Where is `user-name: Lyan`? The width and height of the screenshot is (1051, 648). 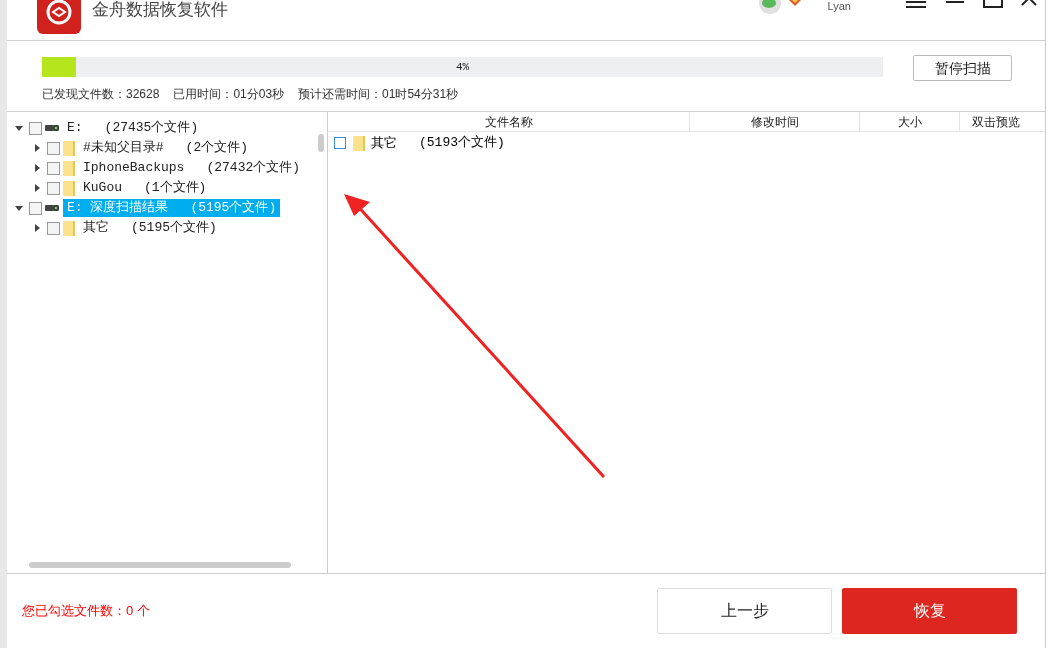
user-name: Lyan is located at coordinates (839, 6).